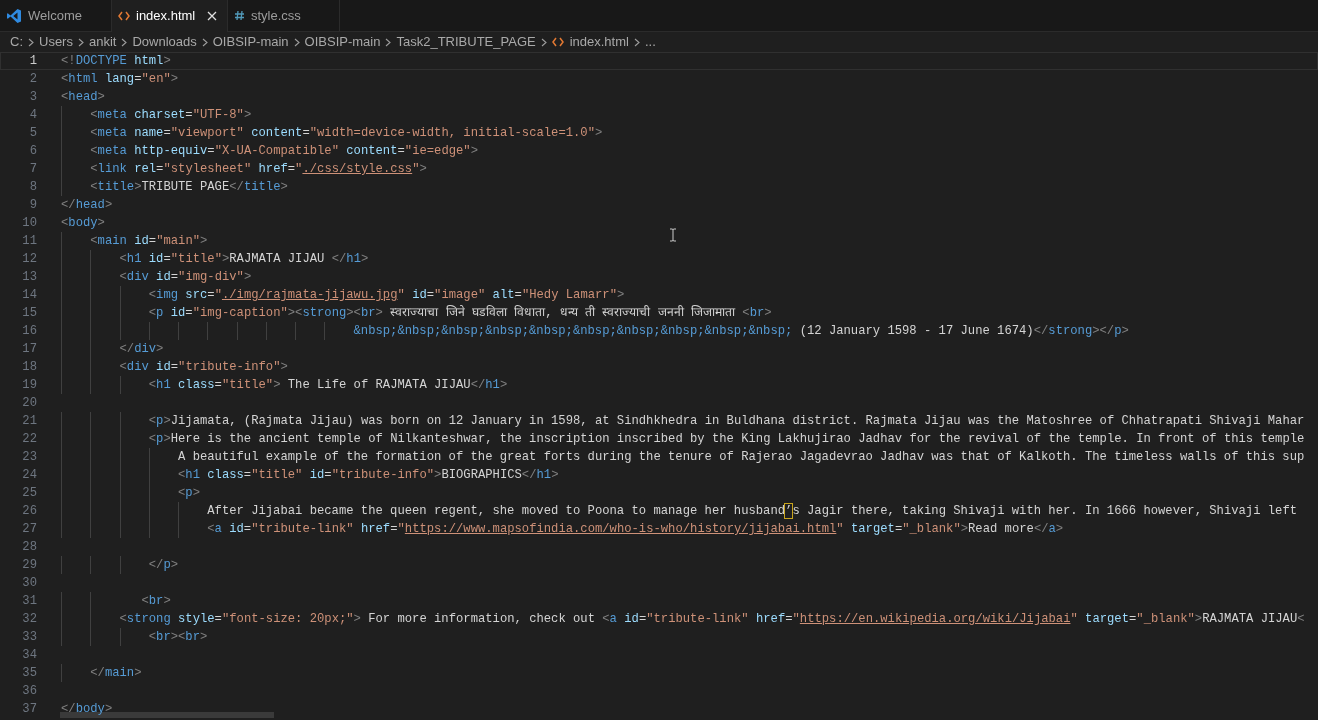  Describe the element at coordinates (156, 601) in the screenshot. I see `code-line: <br>` at that location.